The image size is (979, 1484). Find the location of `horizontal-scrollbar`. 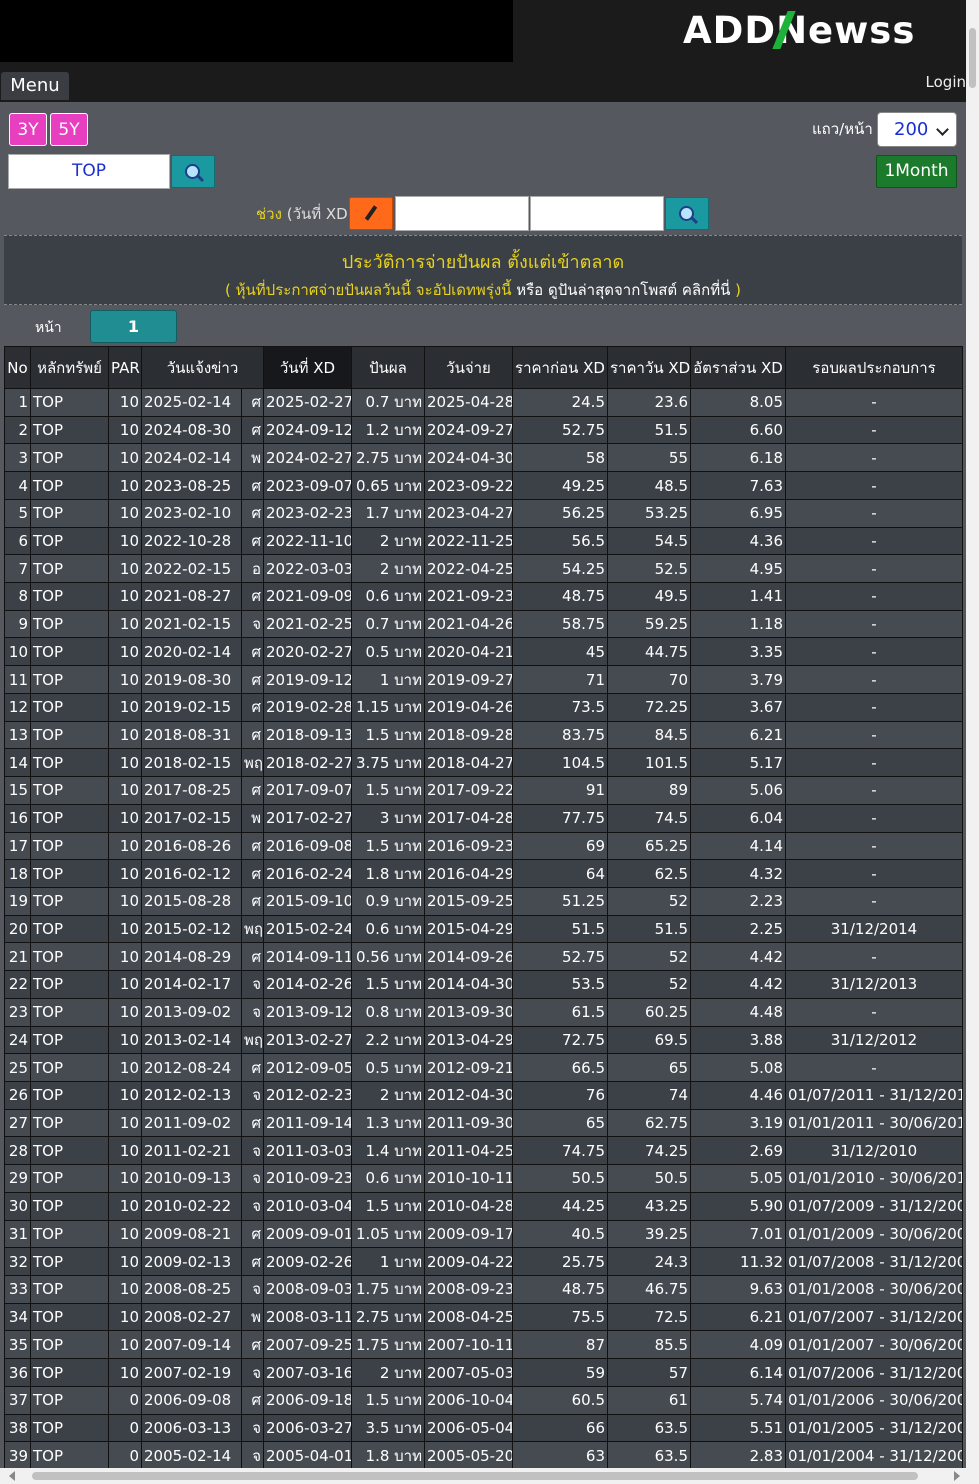

horizontal-scrollbar is located at coordinates (483, 1476).